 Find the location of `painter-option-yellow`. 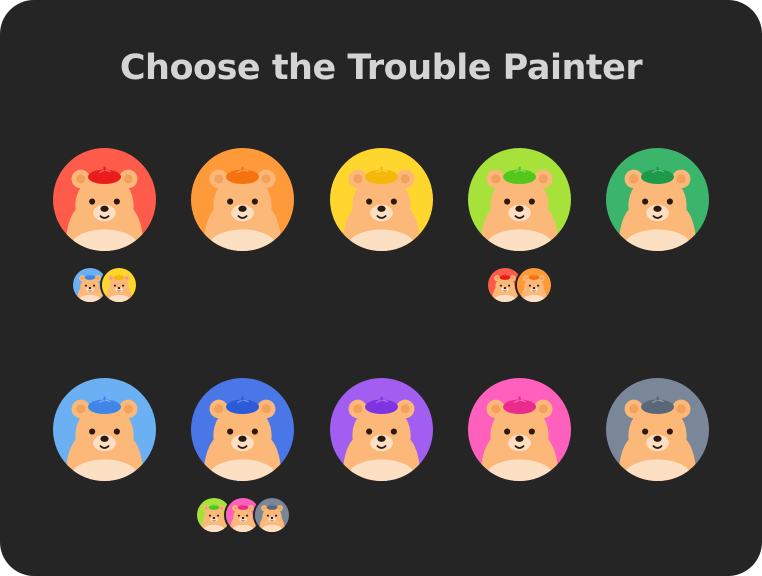

painter-option-yellow is located at coordinates (381, 199).